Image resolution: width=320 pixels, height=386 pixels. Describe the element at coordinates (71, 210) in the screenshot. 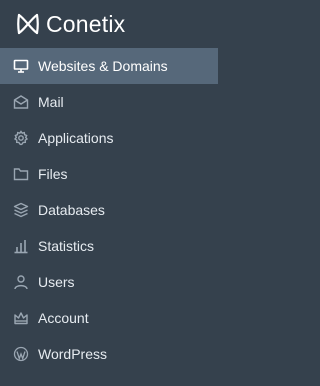

I see `nav-label: Databases` at that location.